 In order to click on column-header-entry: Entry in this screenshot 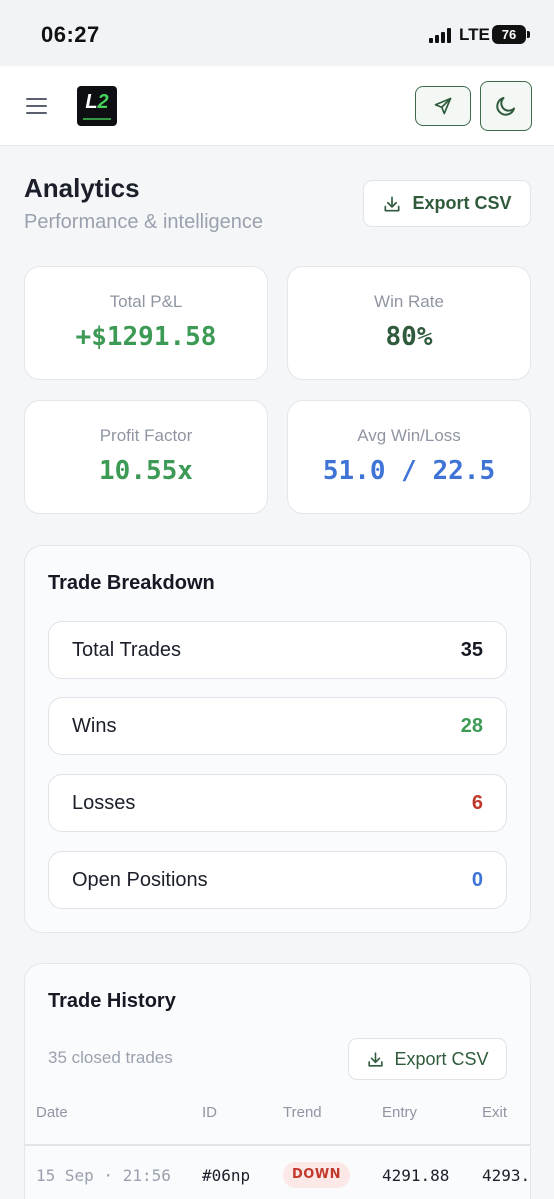, I will do `click(399, 1112)`.